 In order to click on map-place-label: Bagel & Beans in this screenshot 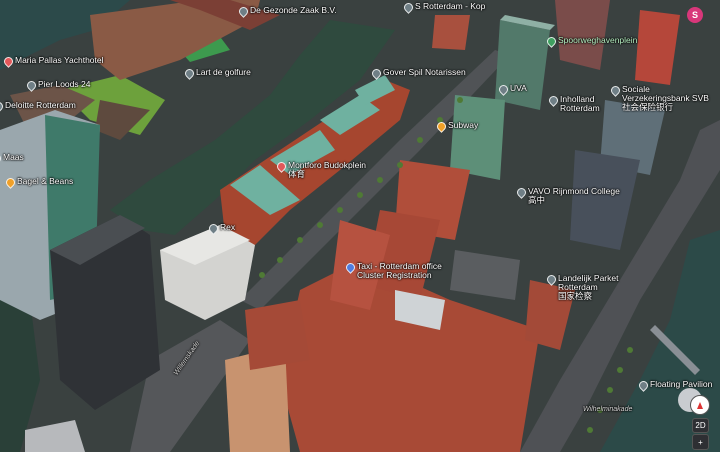, I will do `click(45, 181)`.